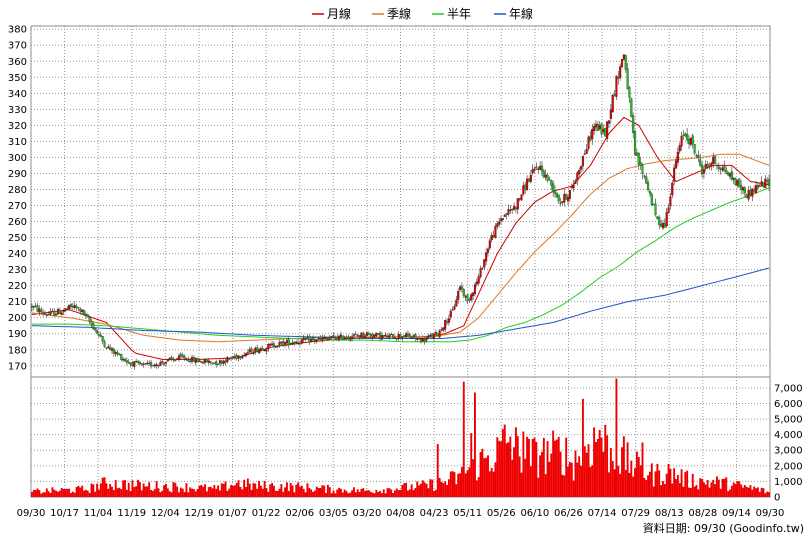 The image size is (808, 540). I want to click on volume-tick-label: 3,000, so click(788, 451).